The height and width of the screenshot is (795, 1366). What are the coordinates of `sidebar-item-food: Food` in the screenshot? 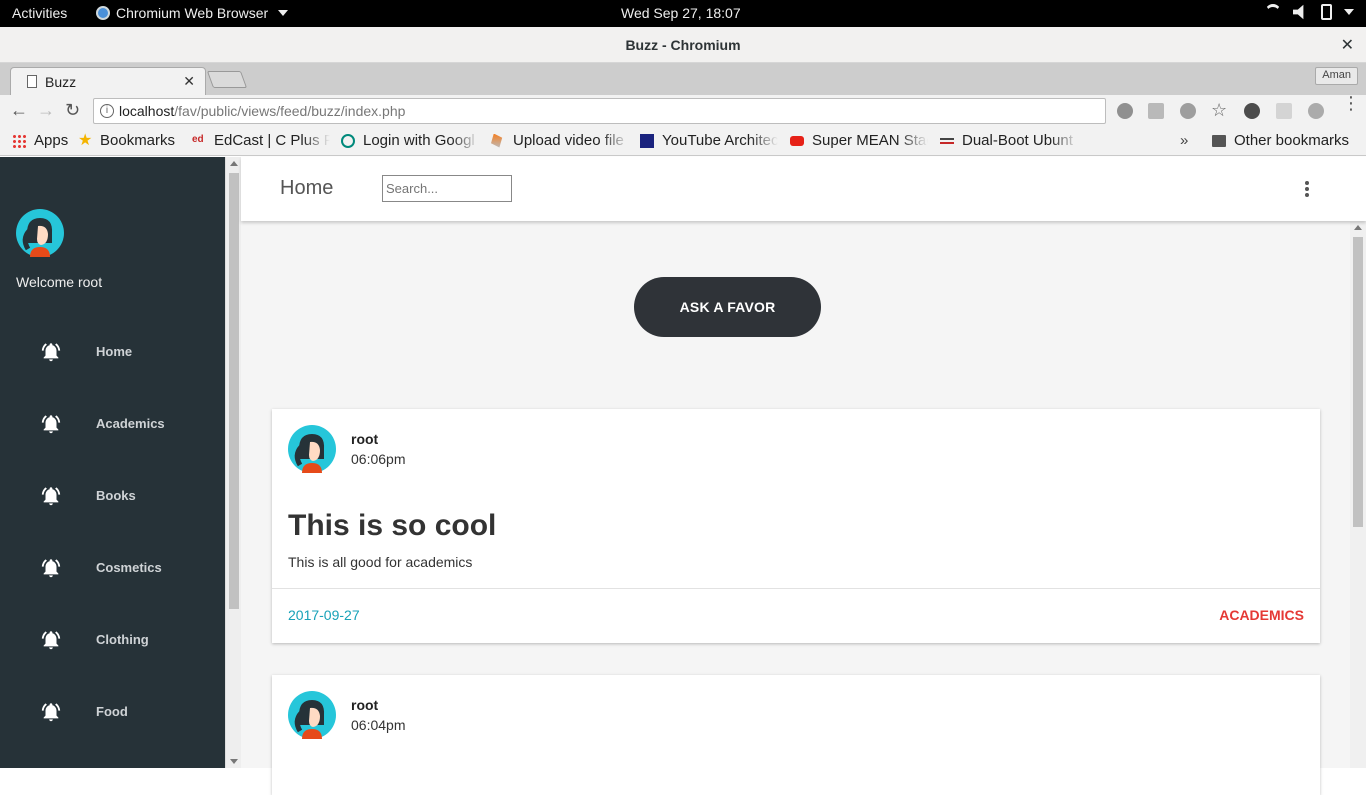 It's located at (112, 711).